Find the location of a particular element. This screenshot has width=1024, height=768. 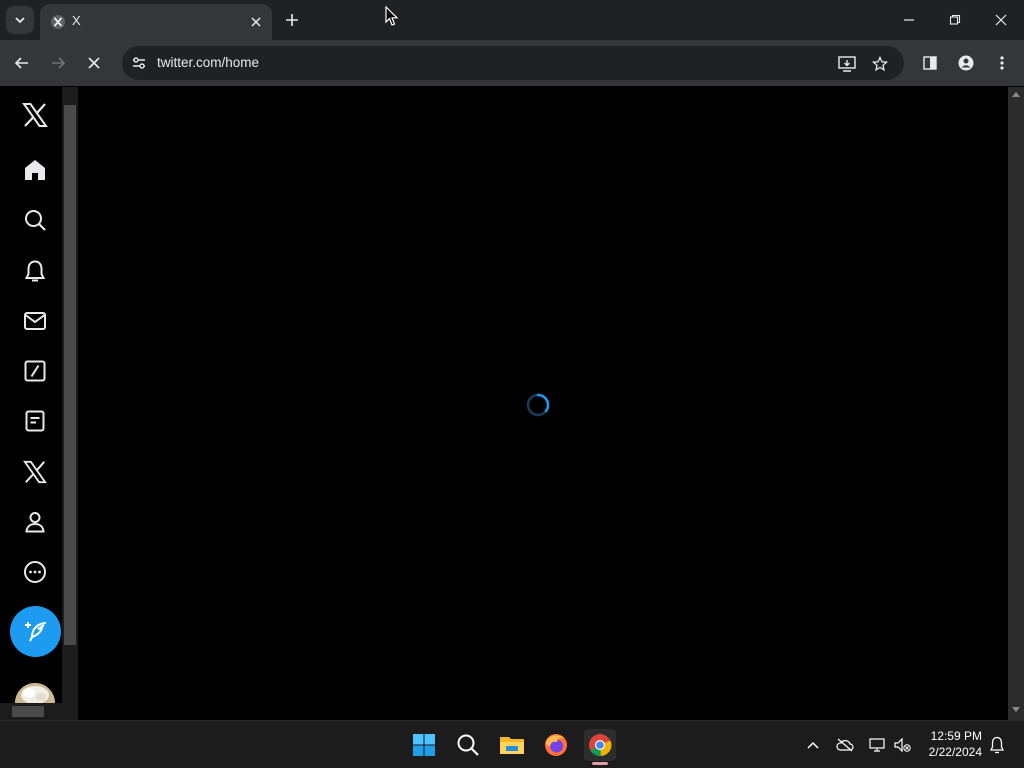

sidebar-item-explore is located at coordinates (35, 220).